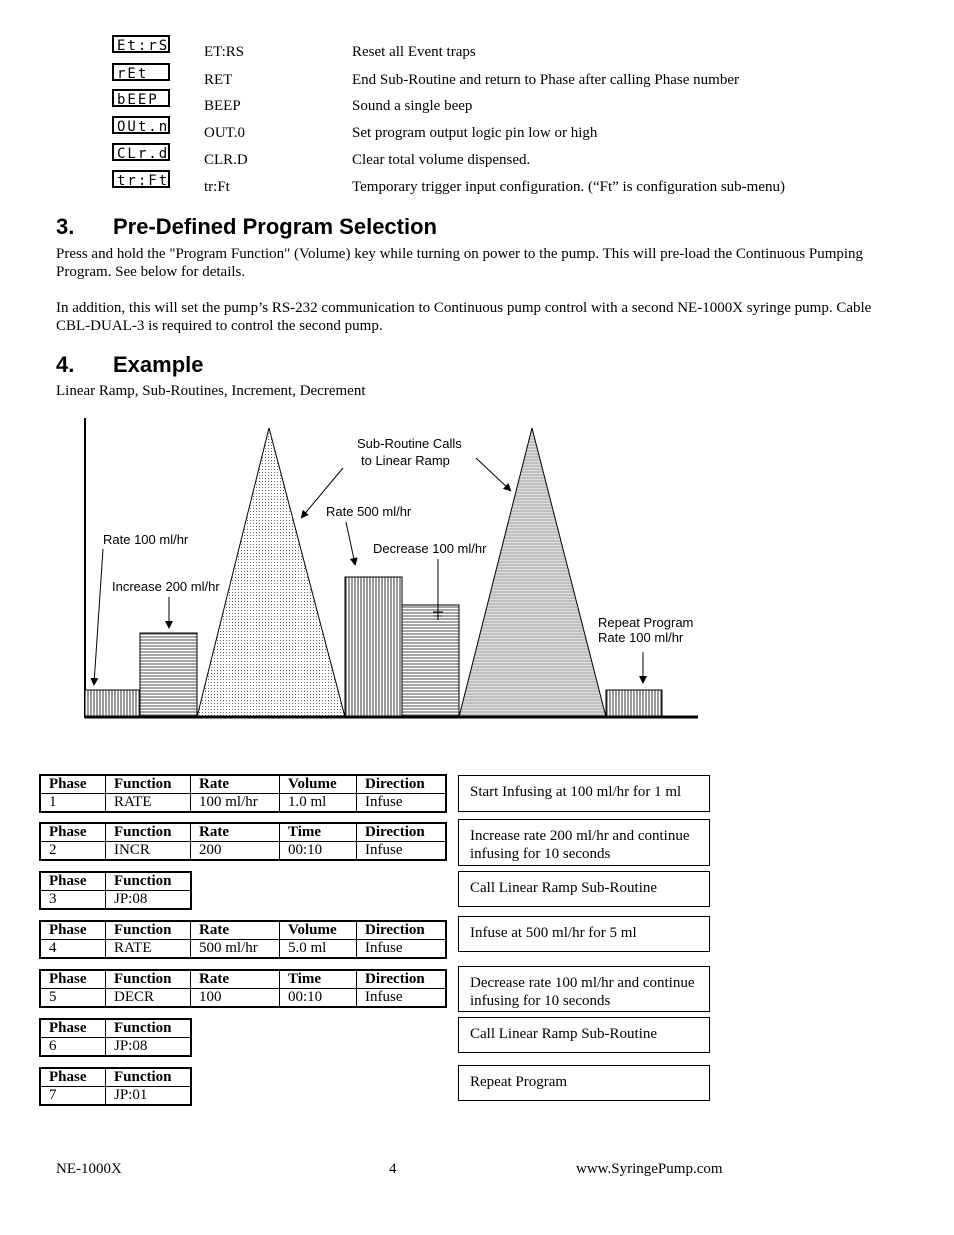 The height and width of the screenshot is (1235, 954). I want to click on table-cell: JP:01, so click(148, 1096).